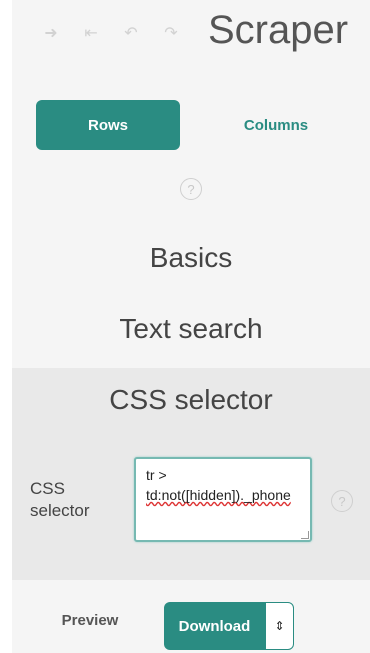 This screenshot has height=653, width=370. I want to click on toolbar: ➜ ⇤ ↶ ↷ Scraper, so click(191, 32).